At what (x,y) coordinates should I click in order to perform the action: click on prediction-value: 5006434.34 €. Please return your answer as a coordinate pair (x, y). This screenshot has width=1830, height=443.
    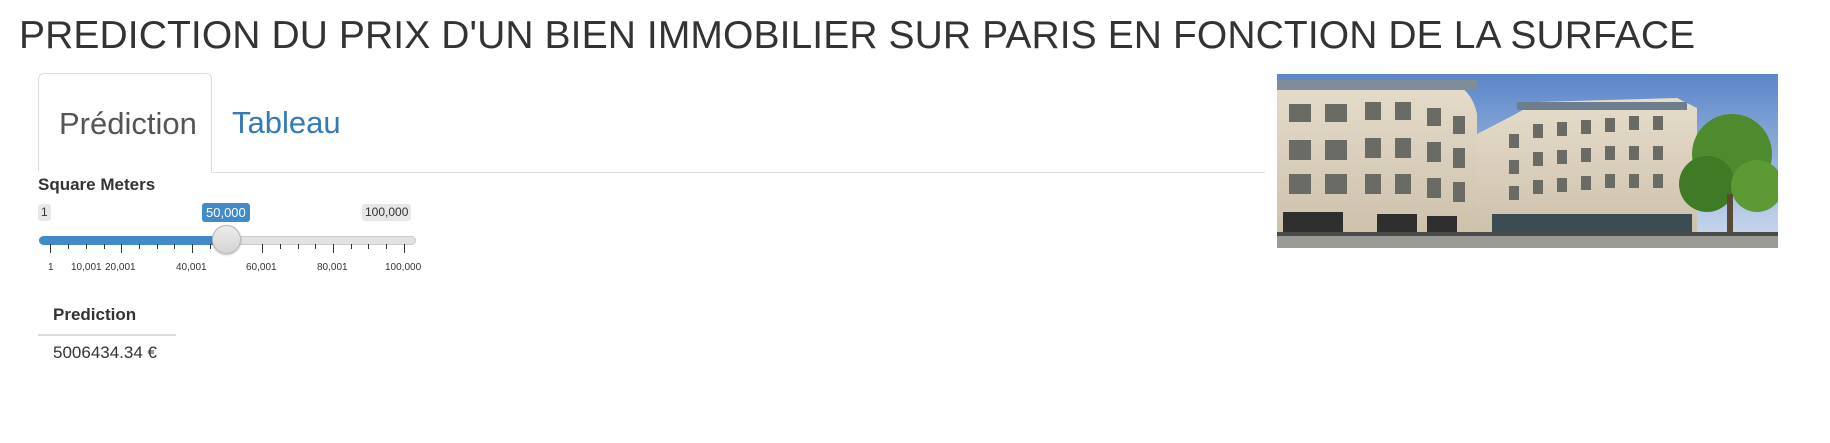
    Looking at the image, I should click on (105, 352).